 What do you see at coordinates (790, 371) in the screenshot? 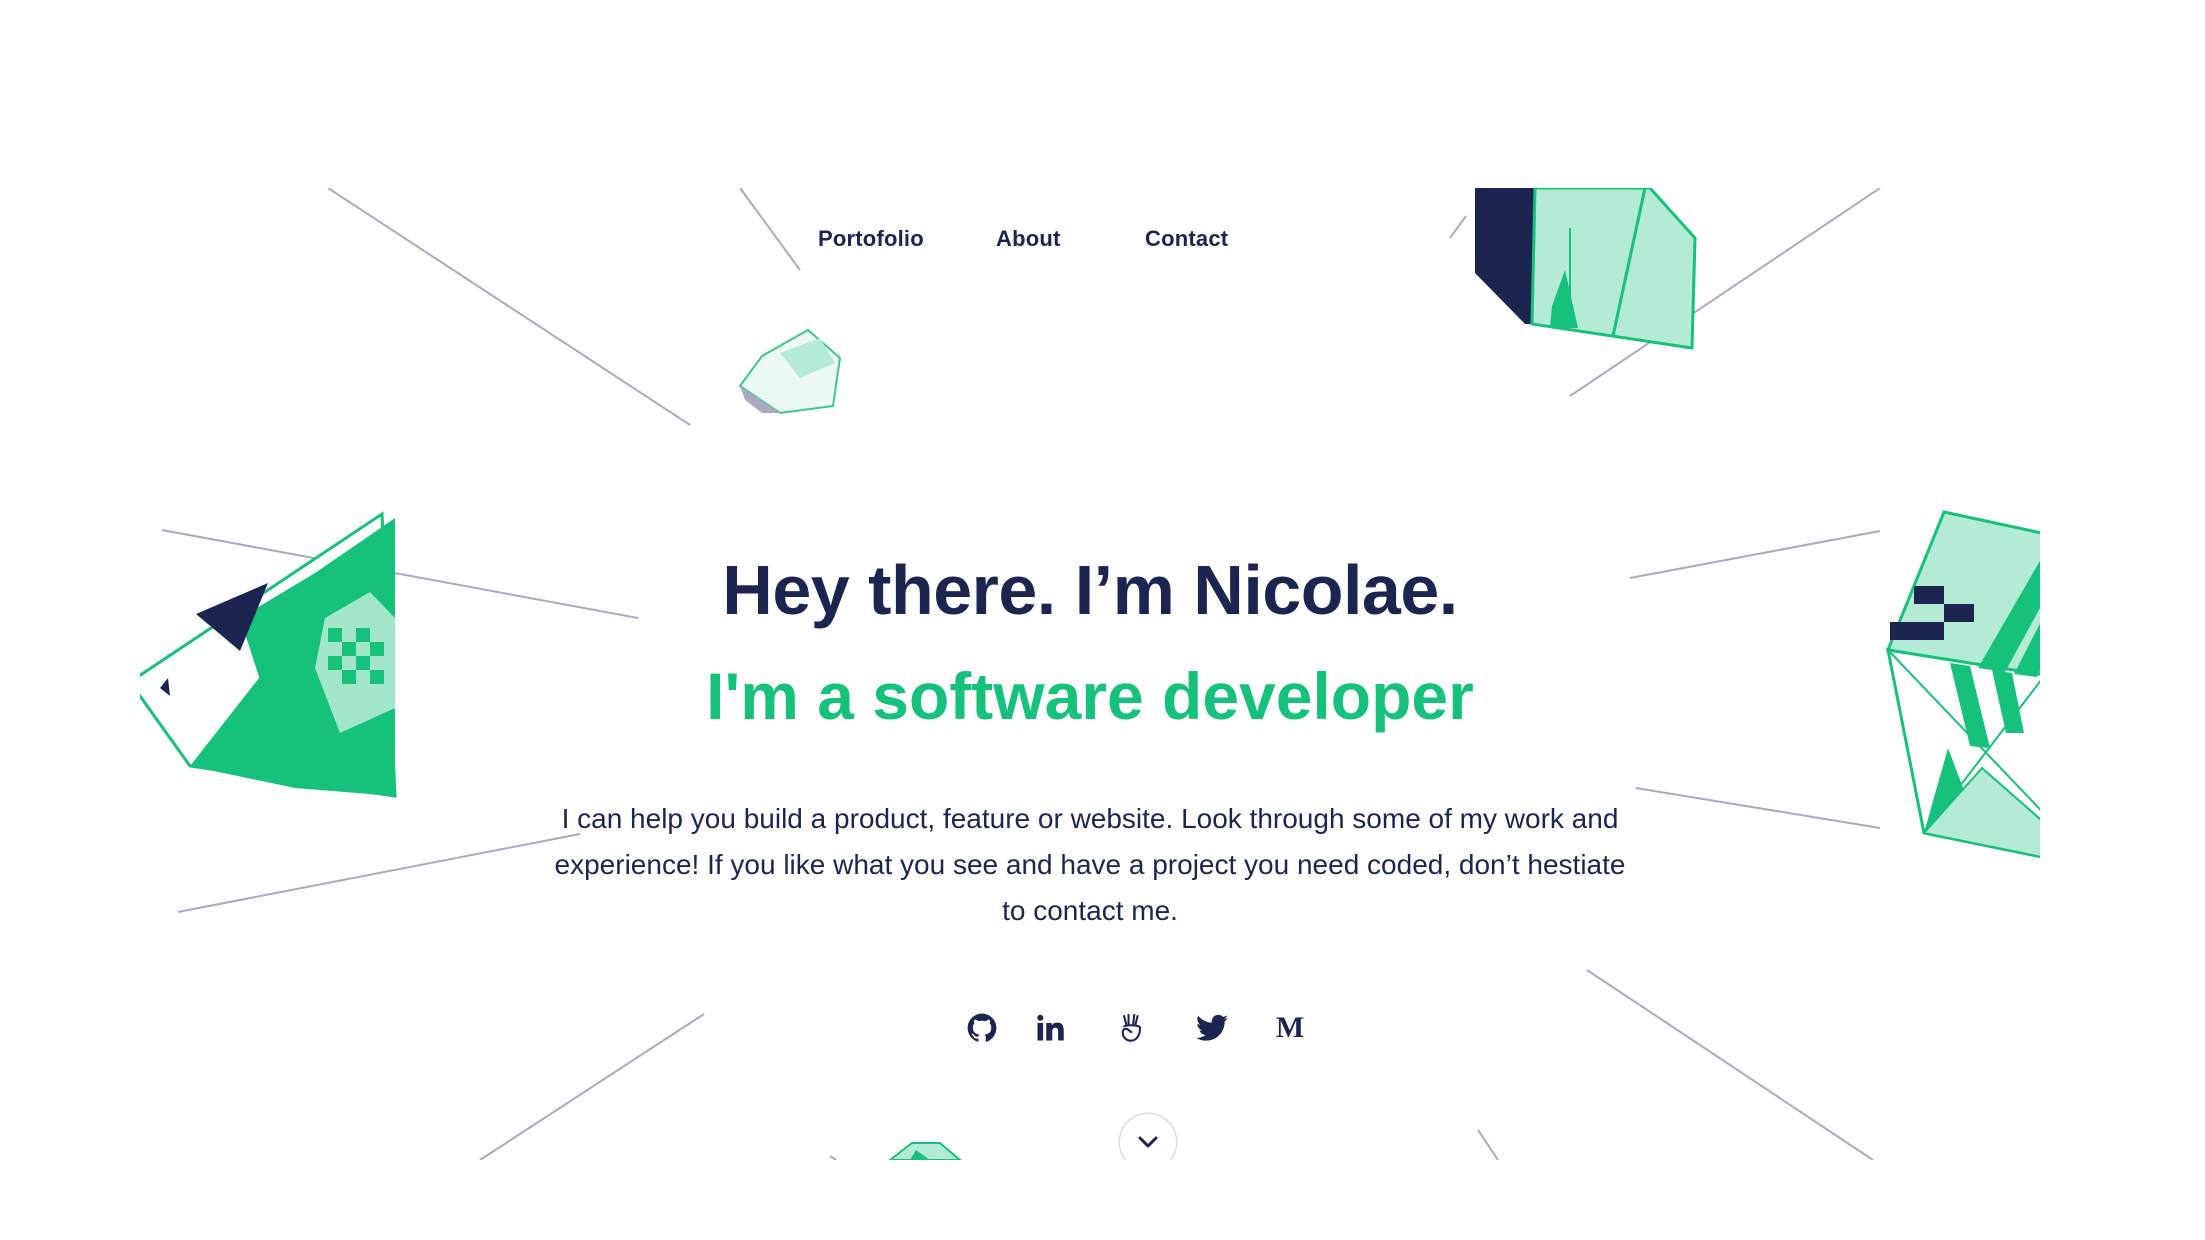
I see `small-cube-shape` at bounding box center [790, 371].